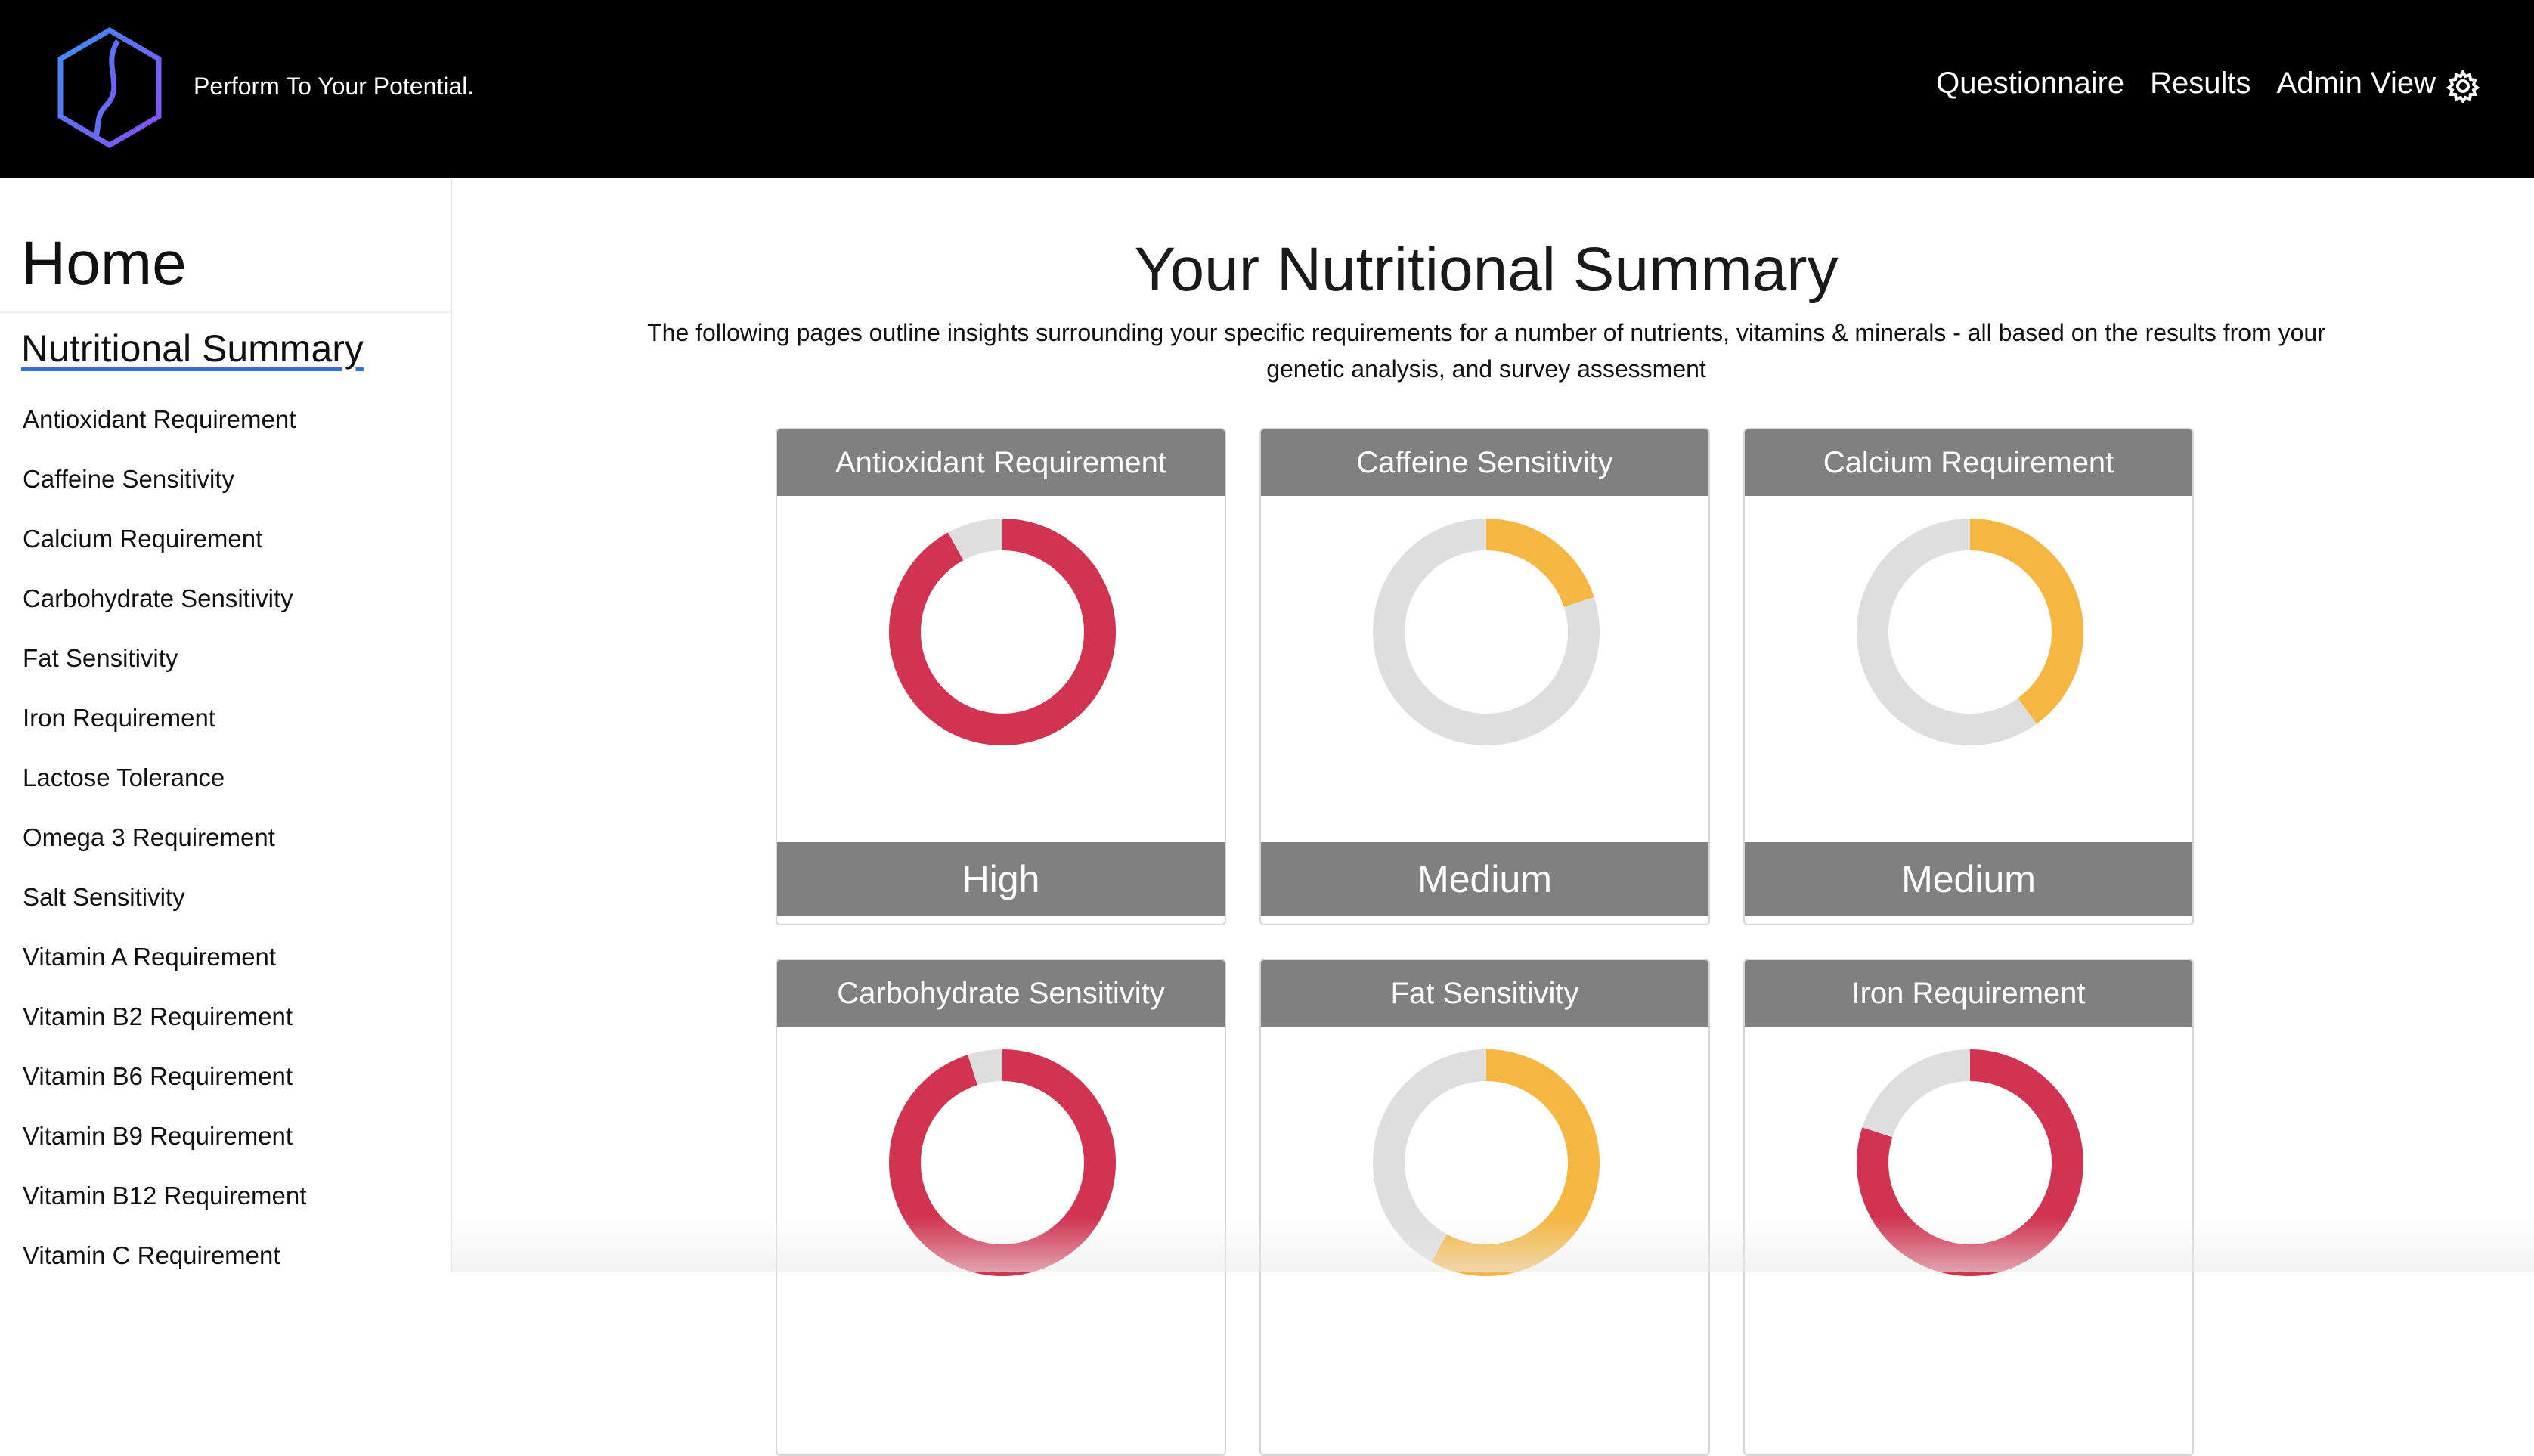 The width and height of the screenshot is (2534, 1456). I want to click on page-title: Your Nutritional Summary, so click(1486, 269).